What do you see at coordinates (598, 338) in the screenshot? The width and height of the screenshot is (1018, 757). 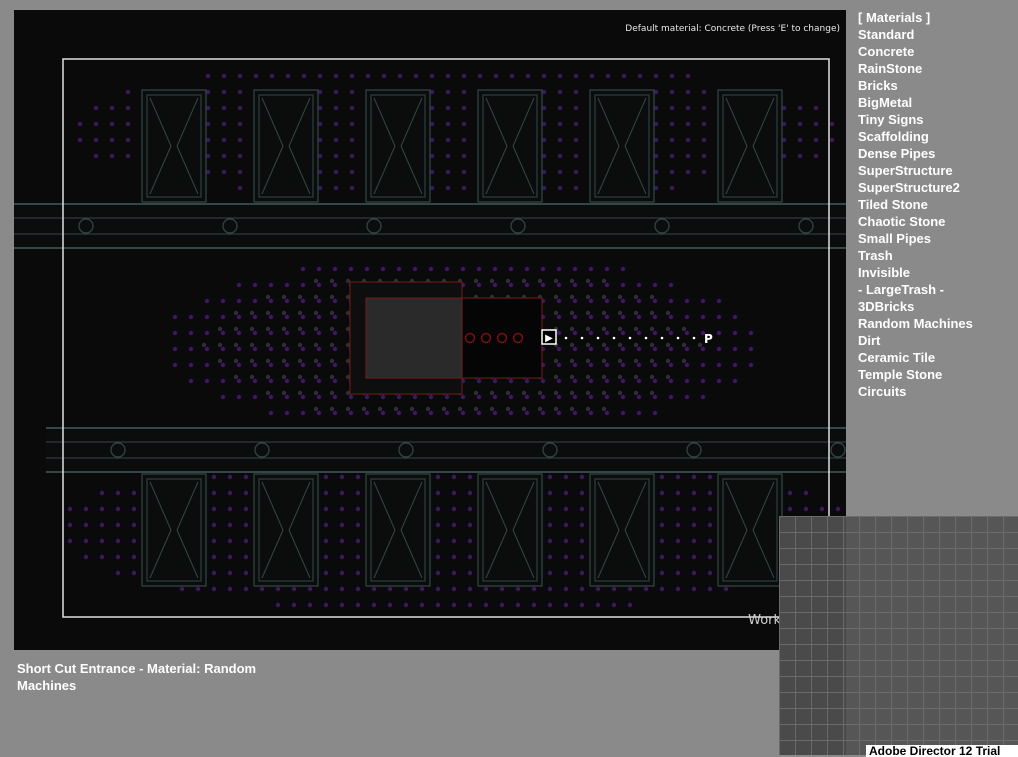 I see `shortcut-path-dot` at bounding box center [598, 338].